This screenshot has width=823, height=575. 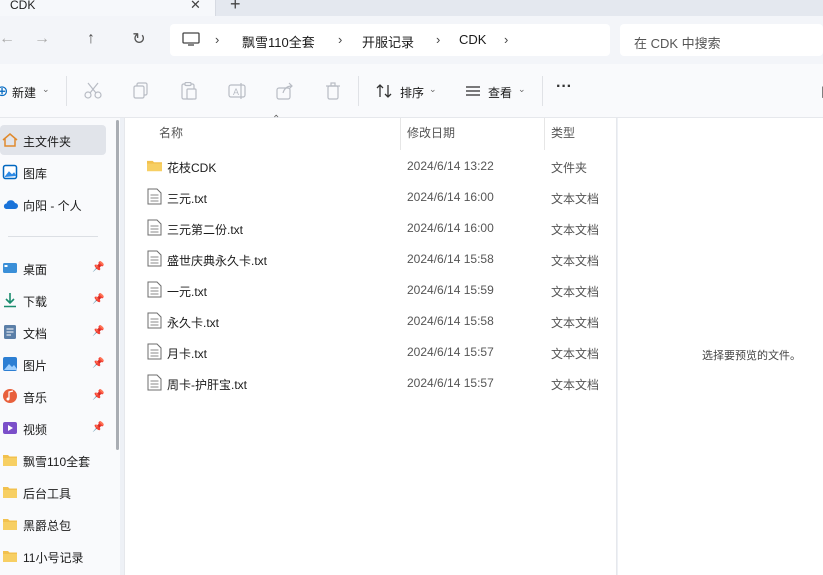 What do you see at coordinates (53, 140) in the screenshot?
I see `sidebar-item-home: 主文件夹` at bounding box center [53, 140].